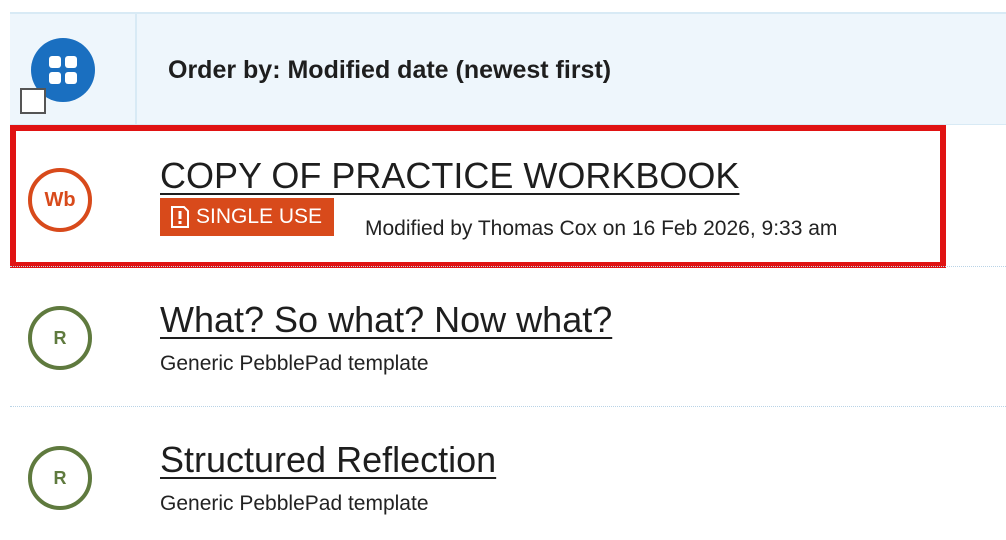 This screenshot has height=540, width=1006. I want to click on single-use-icon, so click(180, 217).